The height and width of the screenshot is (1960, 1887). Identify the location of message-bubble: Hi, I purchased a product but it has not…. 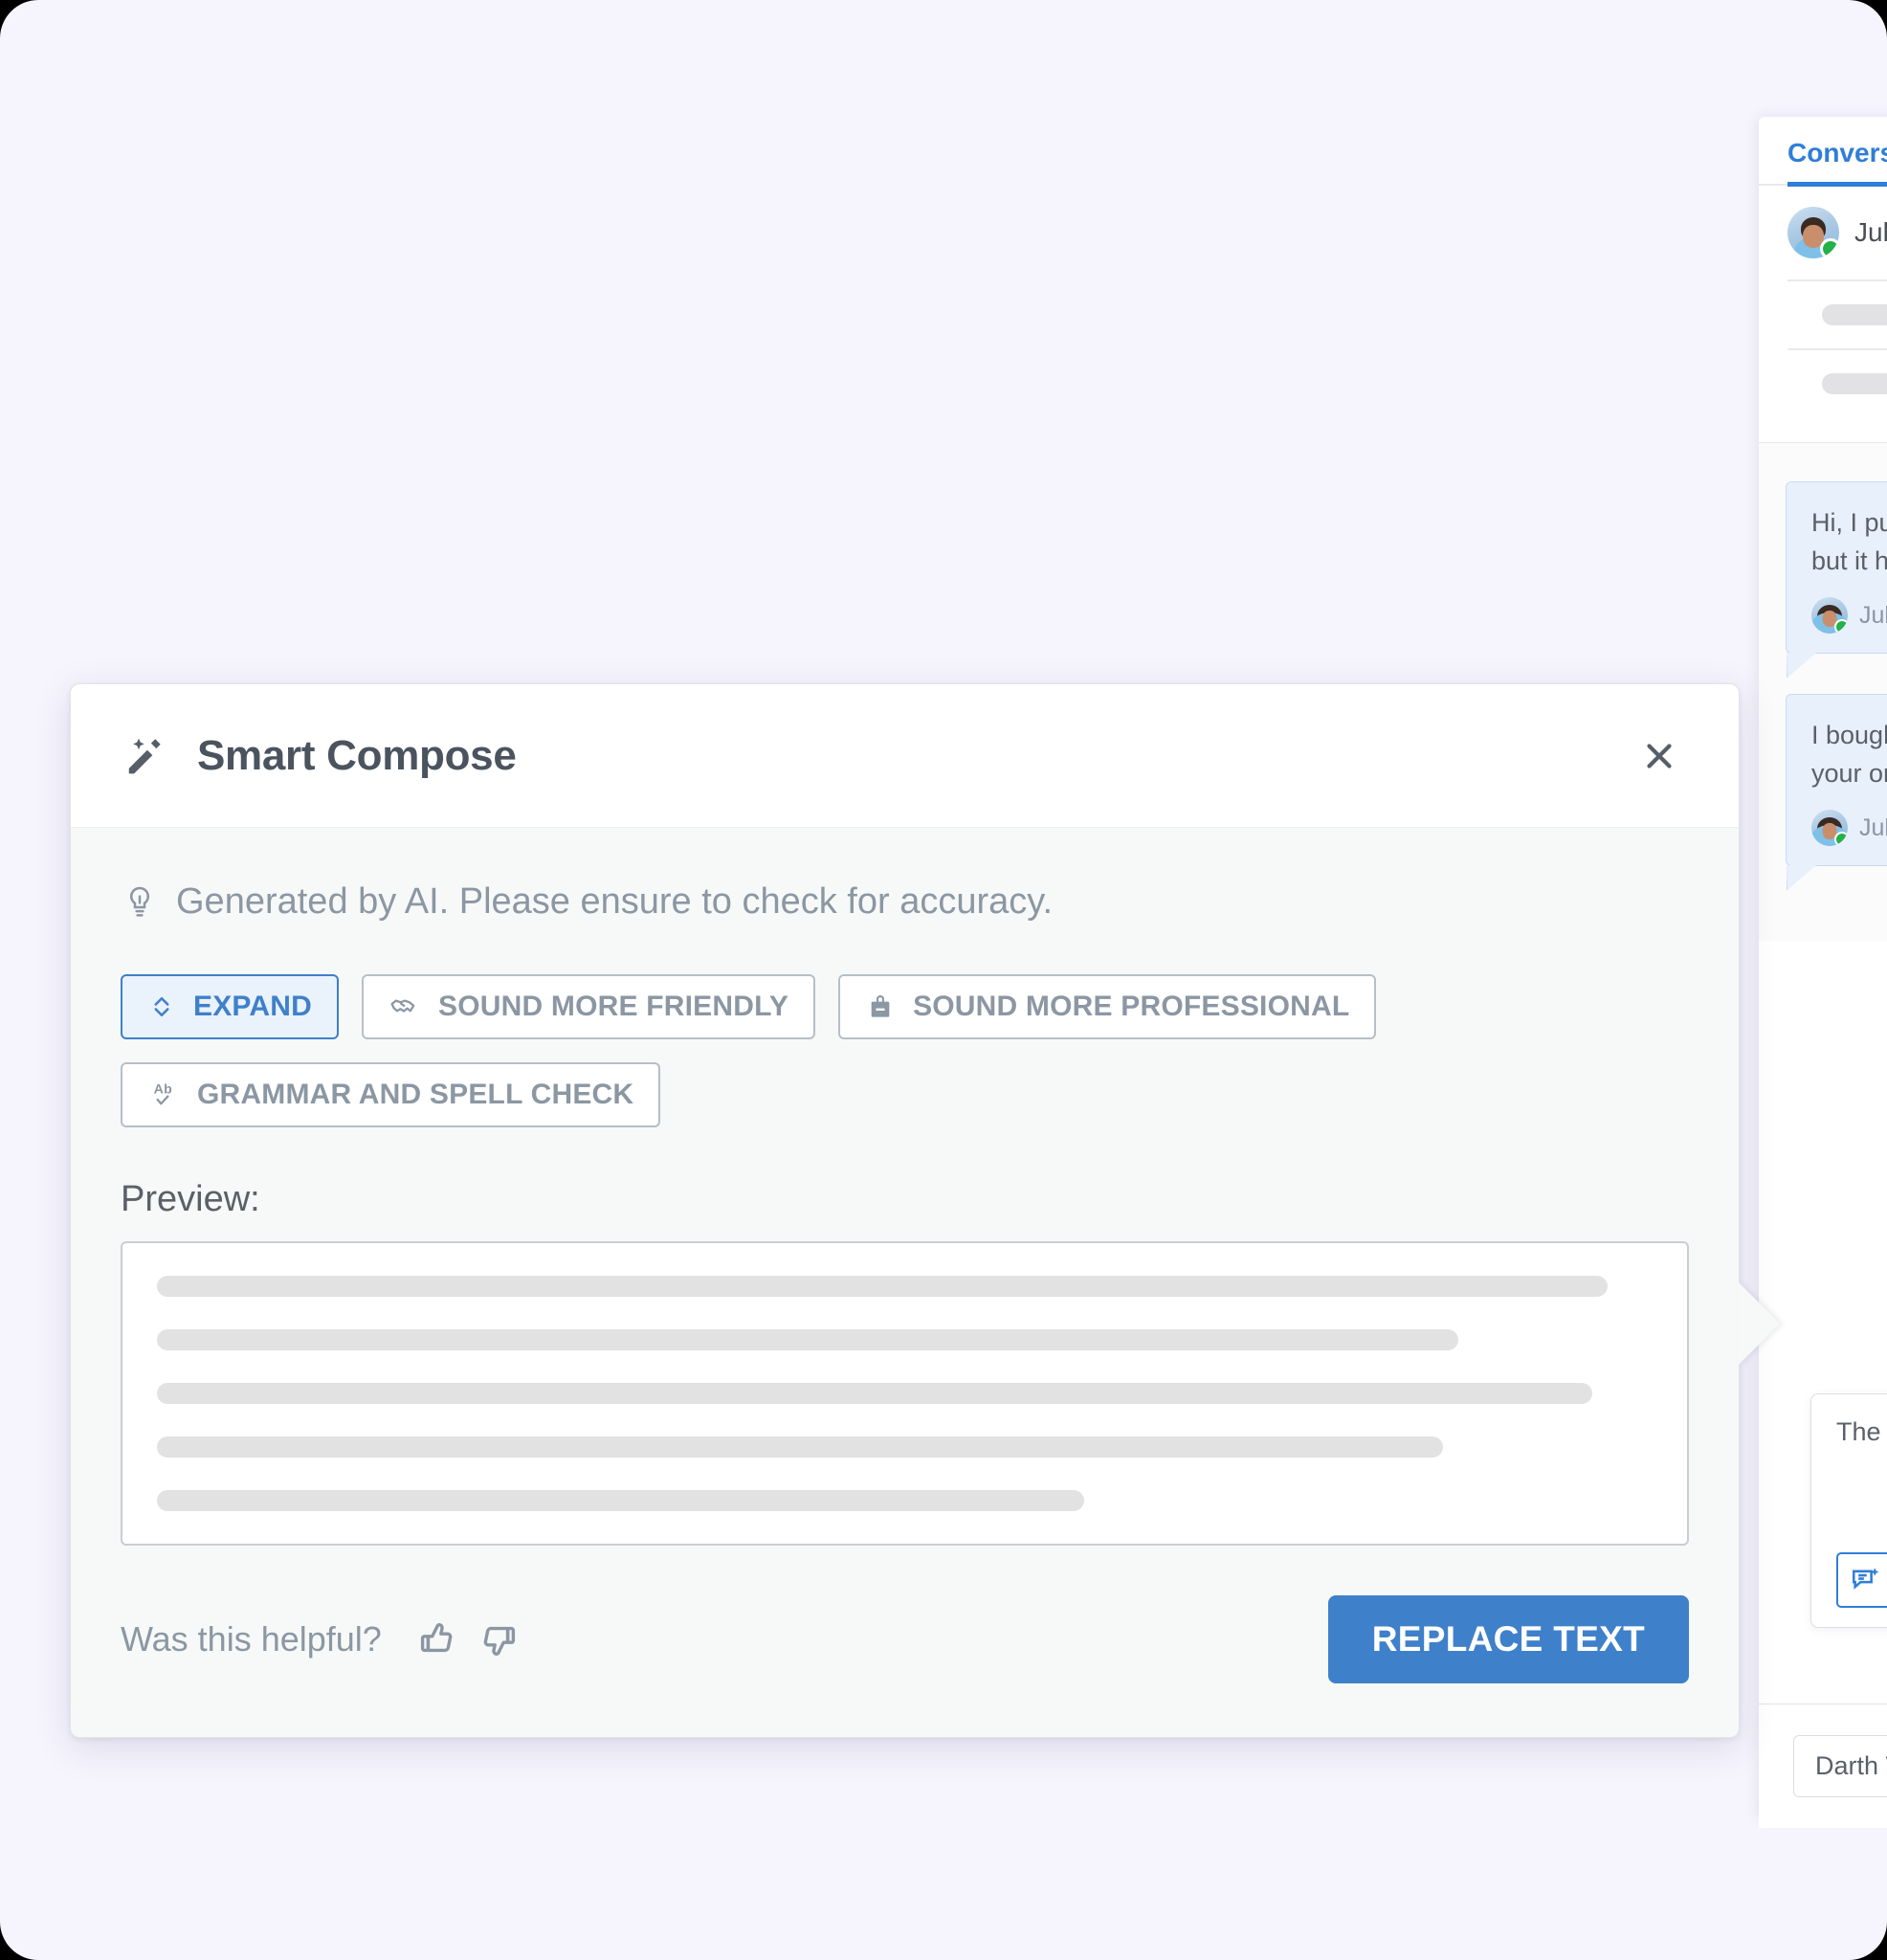
(1836, 579).